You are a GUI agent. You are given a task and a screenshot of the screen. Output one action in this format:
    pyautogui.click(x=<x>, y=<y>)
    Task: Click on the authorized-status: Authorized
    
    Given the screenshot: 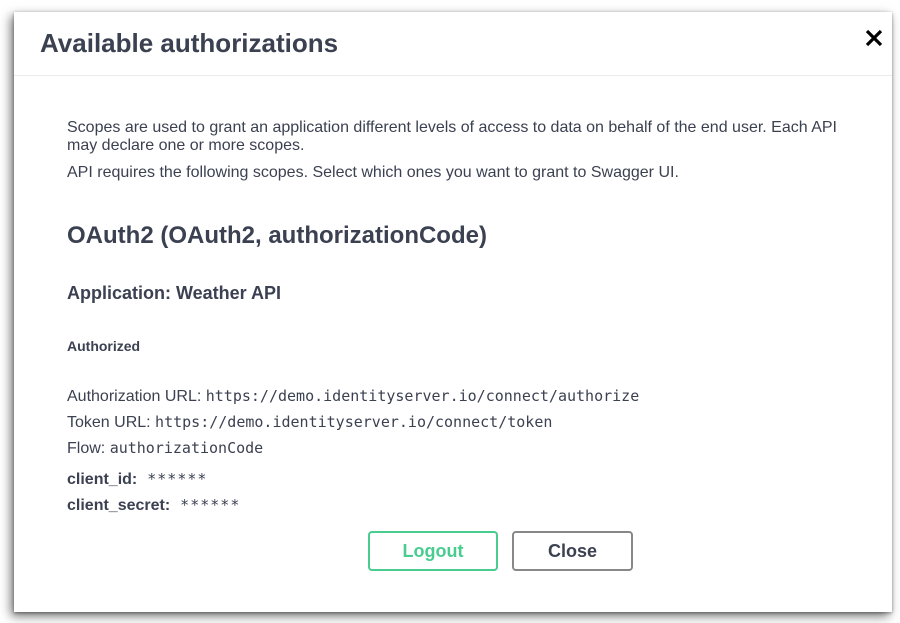 What is the action you would take?
    pyautogui.click(x=104, y=346)
    